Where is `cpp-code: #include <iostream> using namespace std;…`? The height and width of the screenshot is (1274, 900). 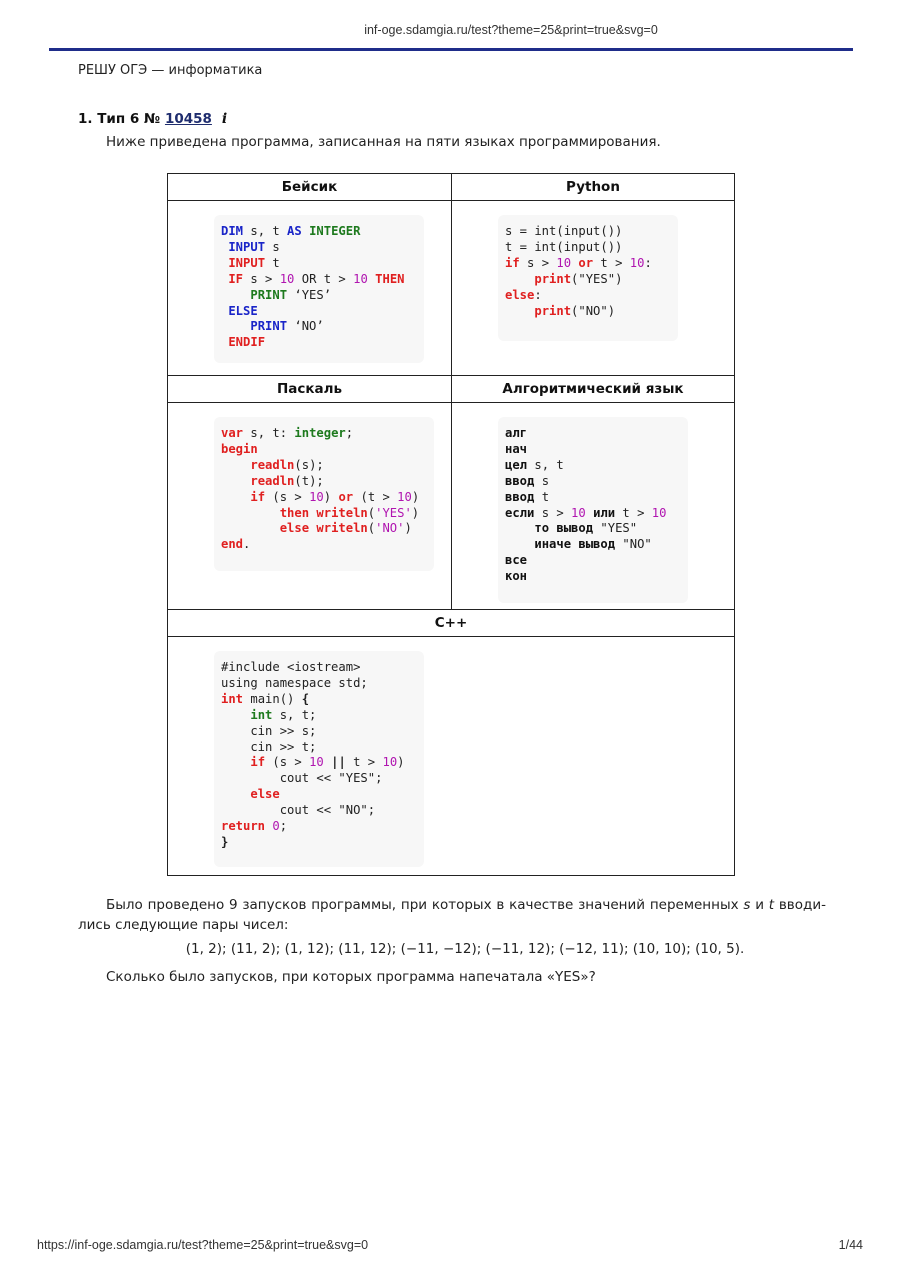 cpp-code: #include <iostream> using namespace std;… is located at coordinates (313, 754).